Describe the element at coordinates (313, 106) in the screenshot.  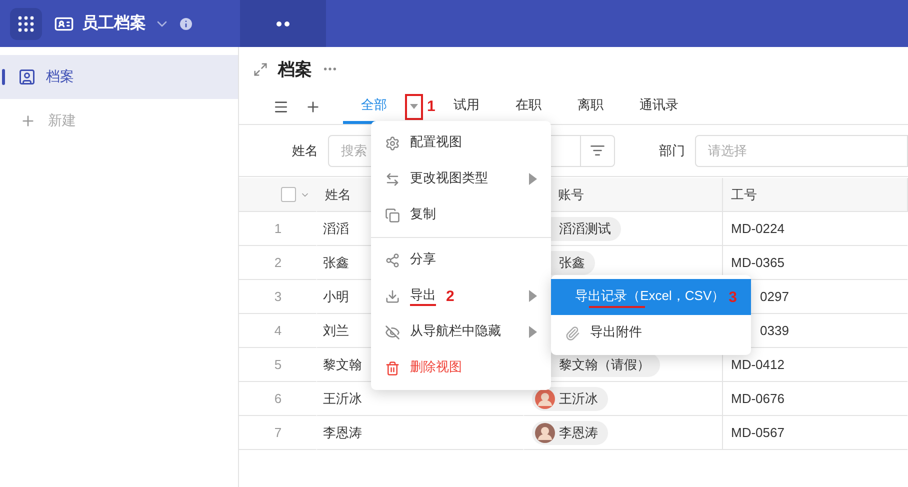
I see `plus-icon` at that location.